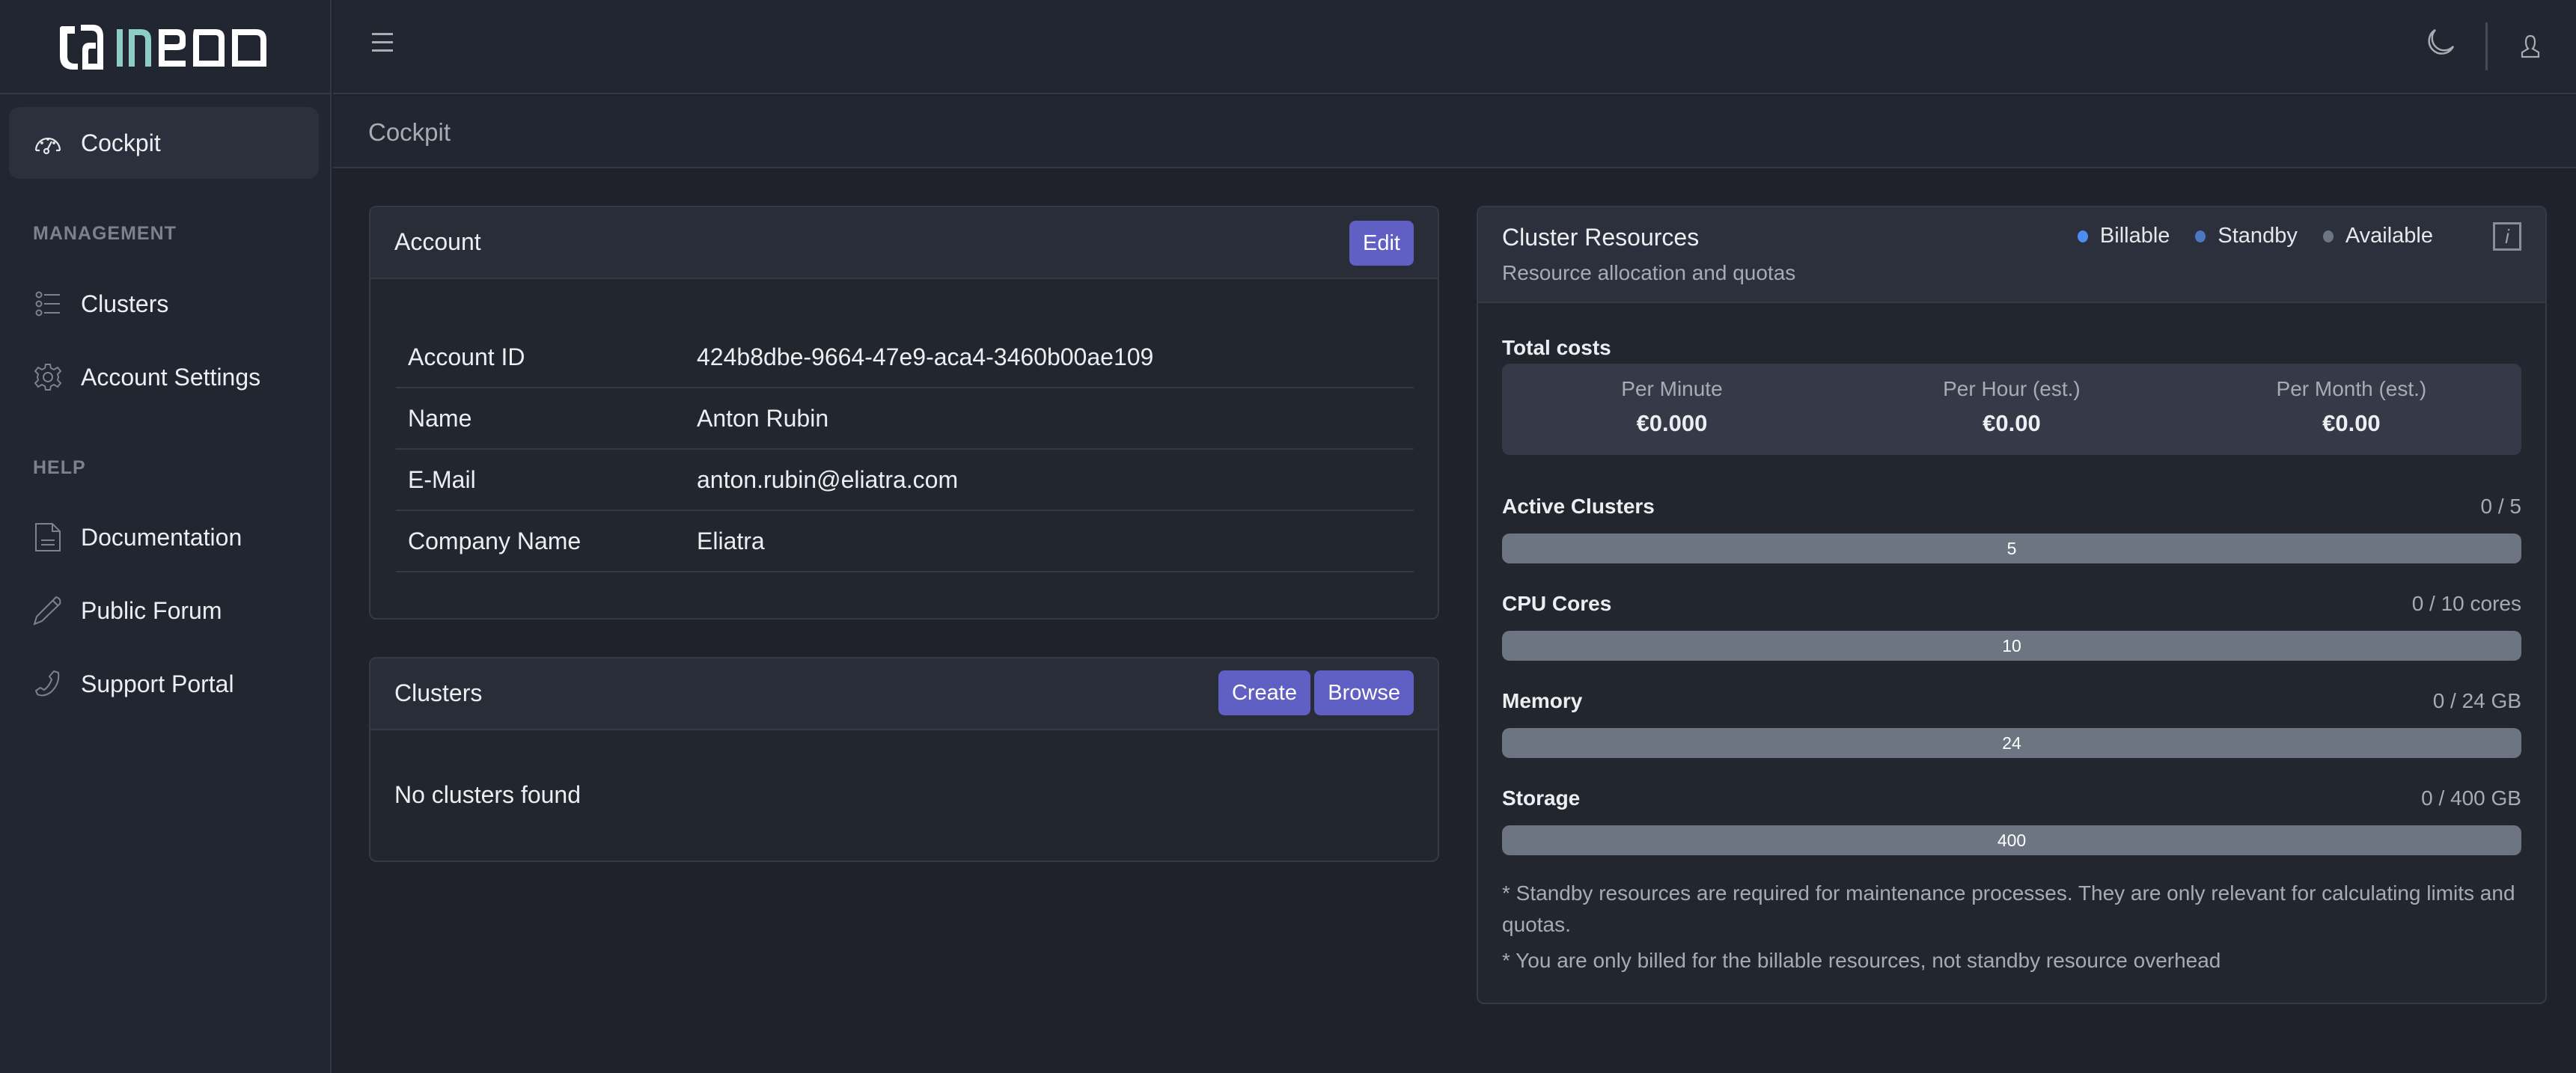 This screenshot has width=2576, height=1073. Describe the element at coordinates (731, 540) in the screenshot. I see `row-value: Eliatra` at that location.